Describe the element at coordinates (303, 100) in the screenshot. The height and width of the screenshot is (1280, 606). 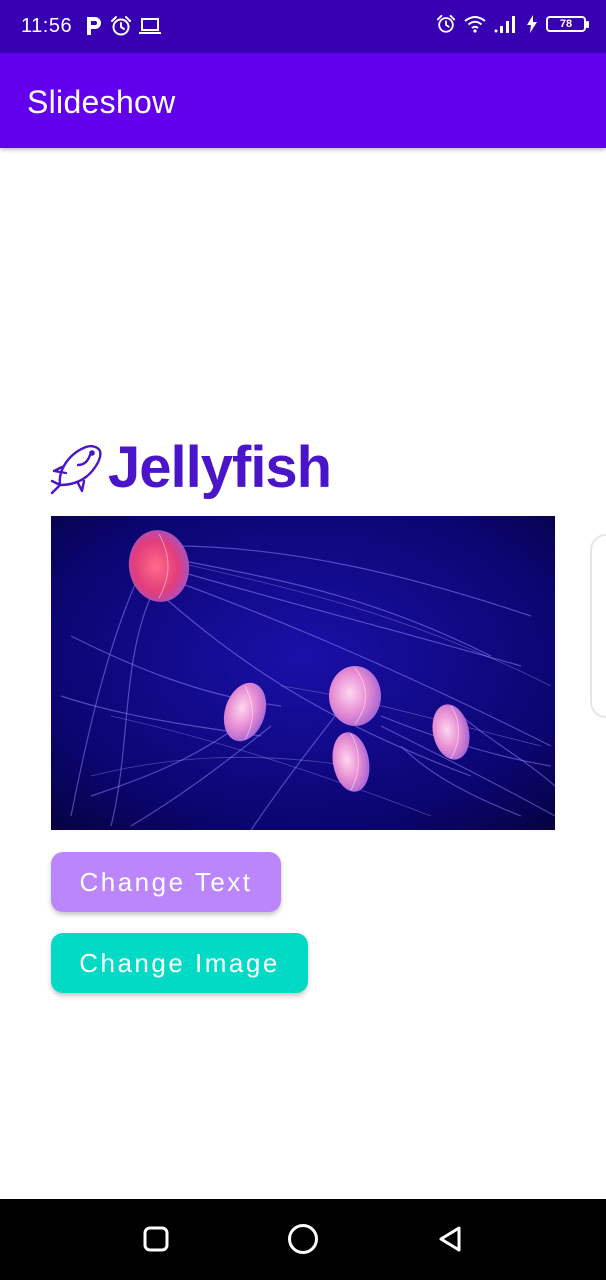
I see `app-bar: Slideshow` at that location.